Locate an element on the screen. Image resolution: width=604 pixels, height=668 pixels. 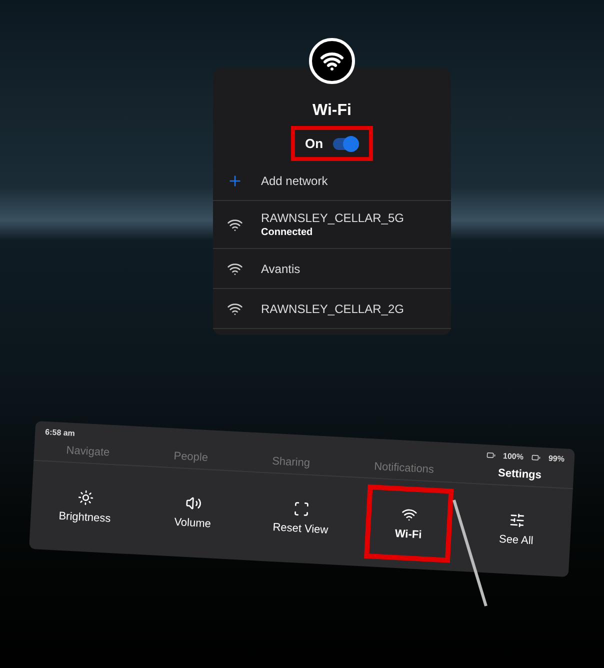
quick-setting-tile: Brightness is located at coordinates (85, 506).